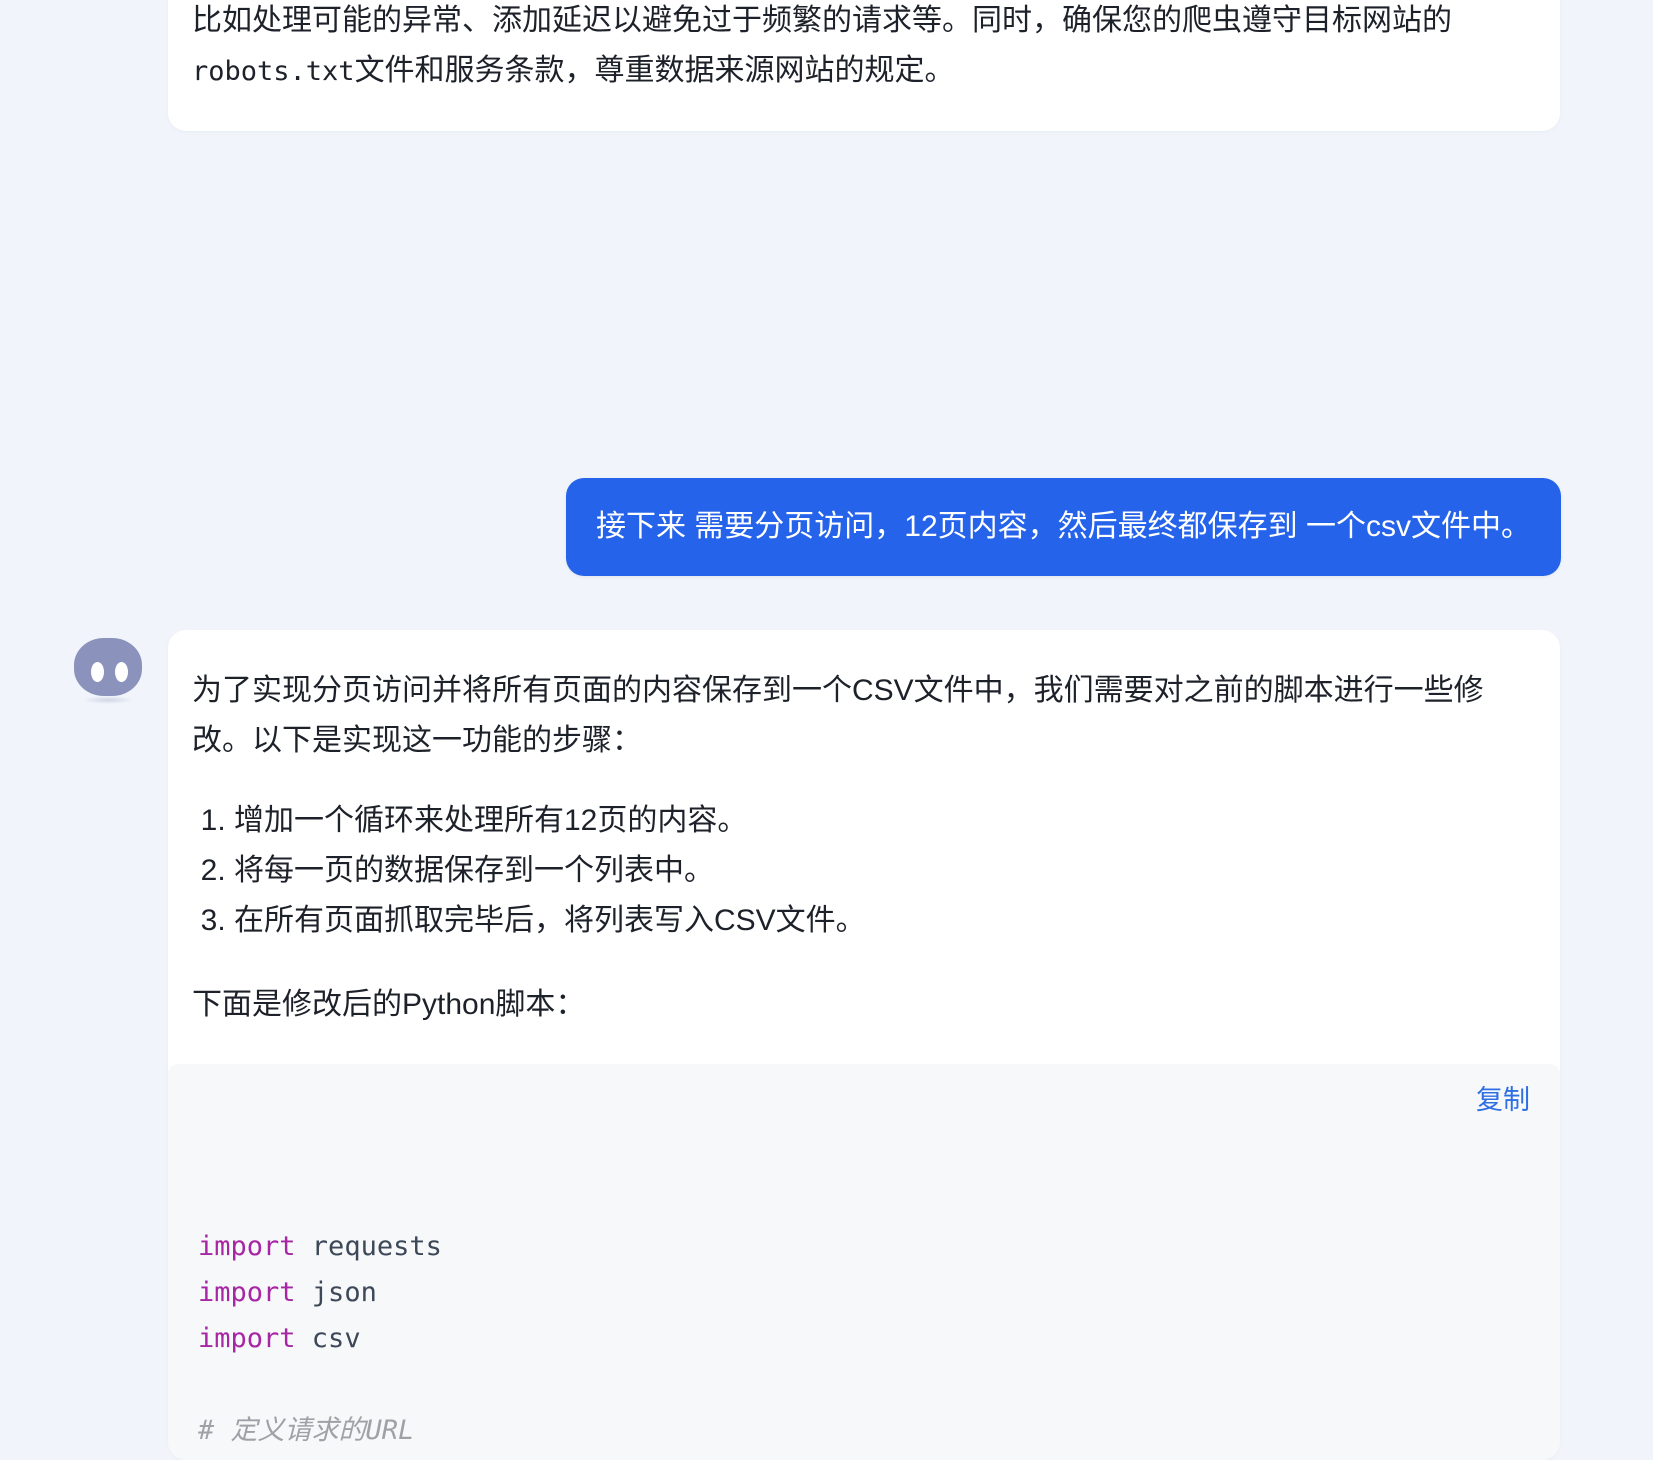 The width and height of the screenshot is (1653, 1460). I want to click on text-run: robots.txt, so click(273, 71).